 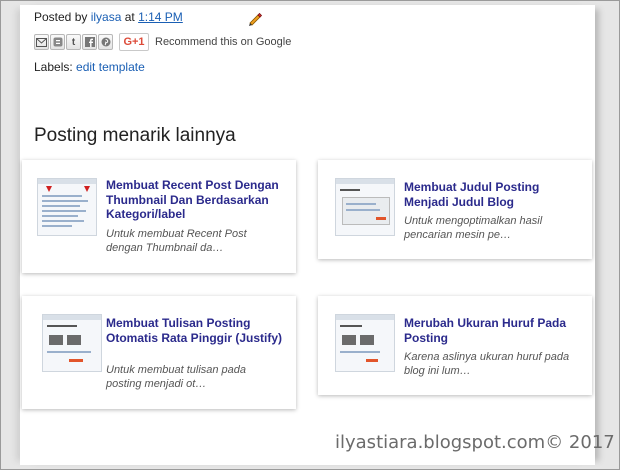 I want to click on post-time-link: 1:14 PM, so click(x=160, y=17).